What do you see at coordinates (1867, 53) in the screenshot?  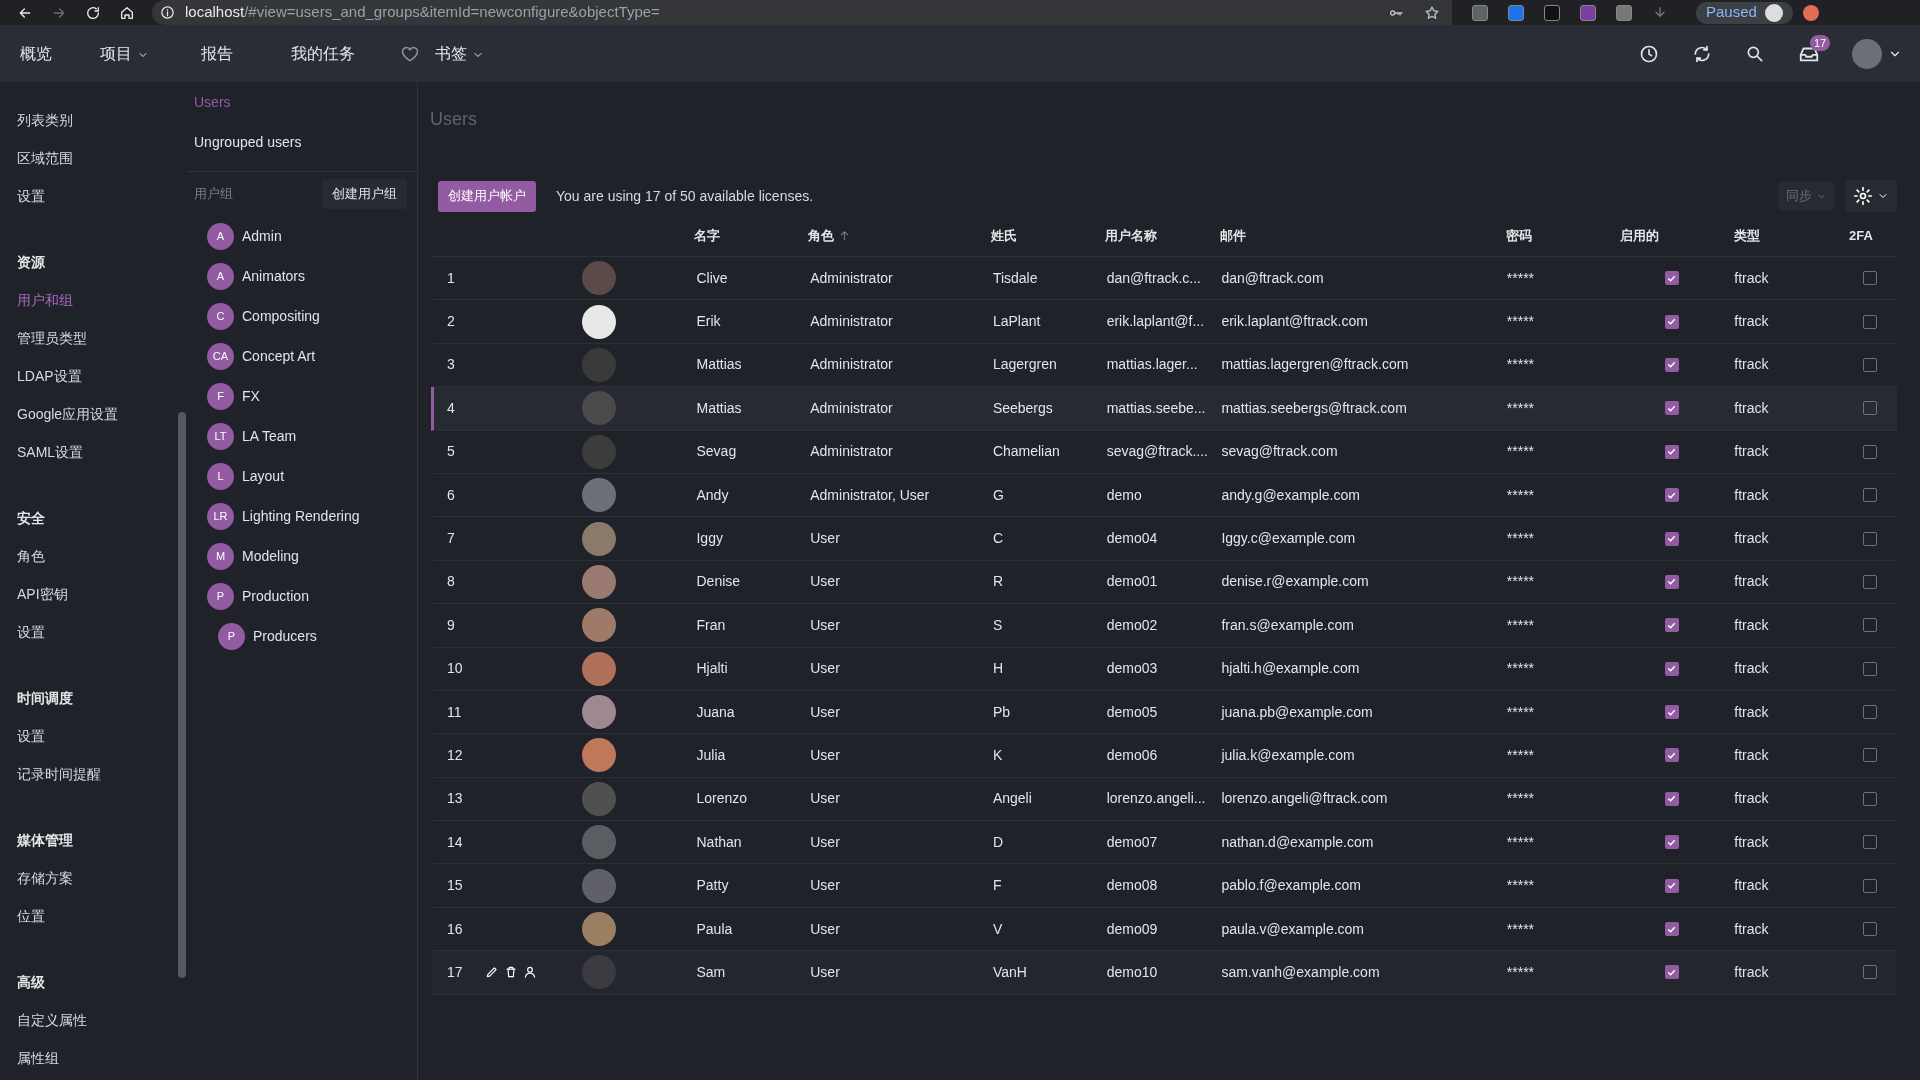 I see `user-avatar` at bounding box center [1867, 53].